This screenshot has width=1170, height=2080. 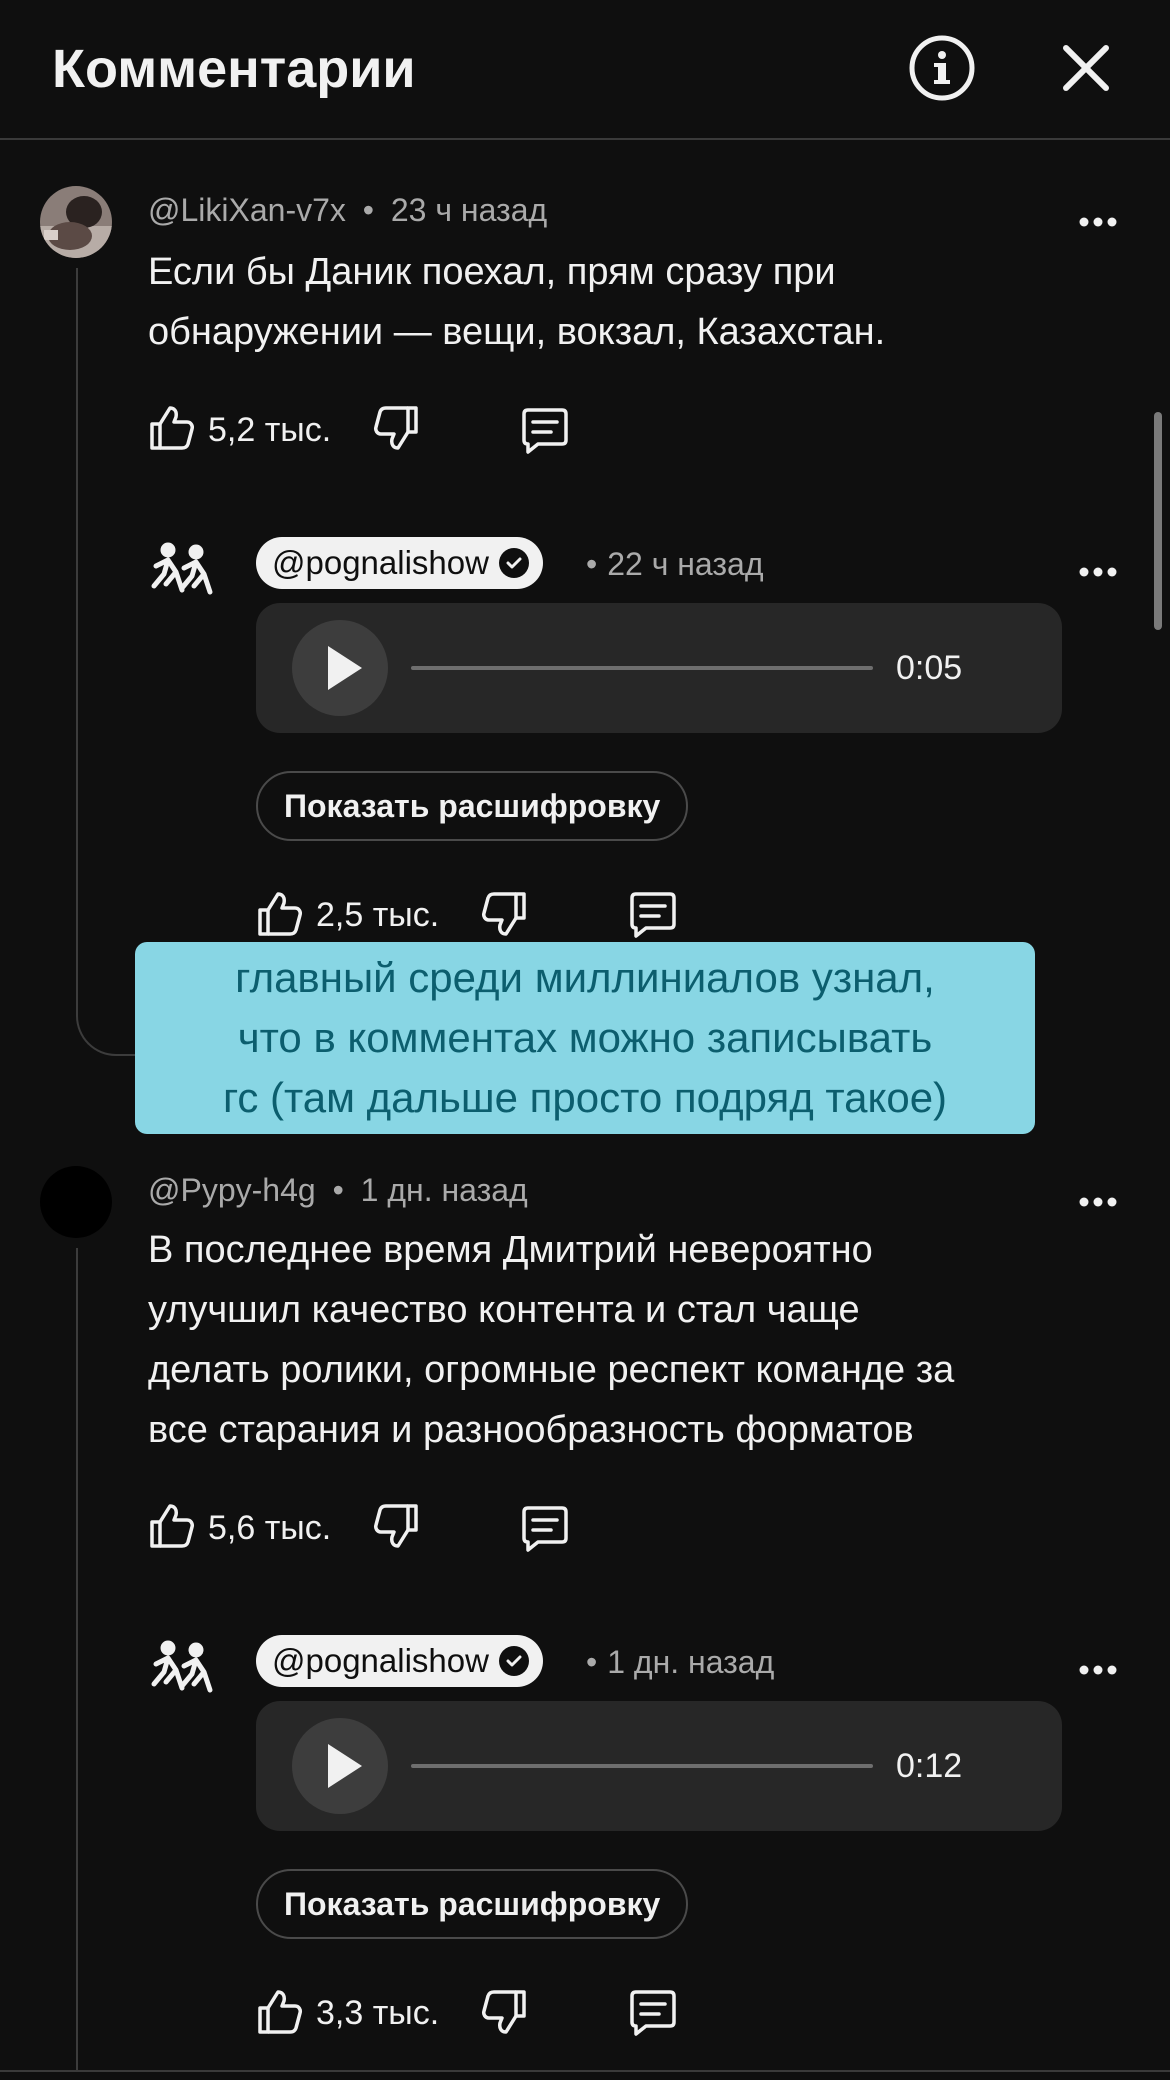 I want to click on comment-author: @LikiXan-v7x, so click(x=247, y=210).